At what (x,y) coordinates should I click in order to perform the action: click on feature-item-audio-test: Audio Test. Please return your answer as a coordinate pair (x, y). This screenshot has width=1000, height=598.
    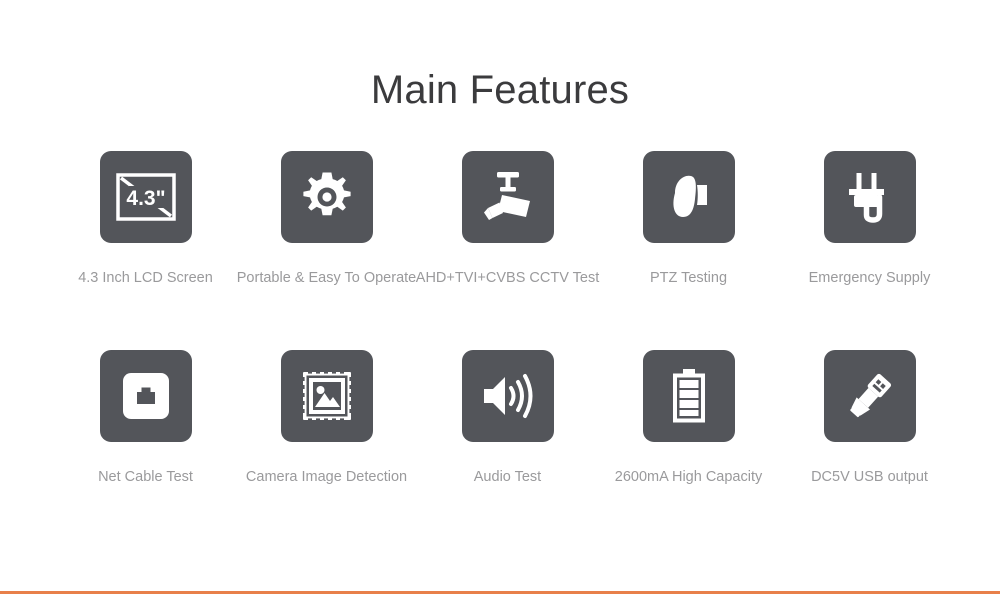
    Looking at the image, I should click on (507, 418).